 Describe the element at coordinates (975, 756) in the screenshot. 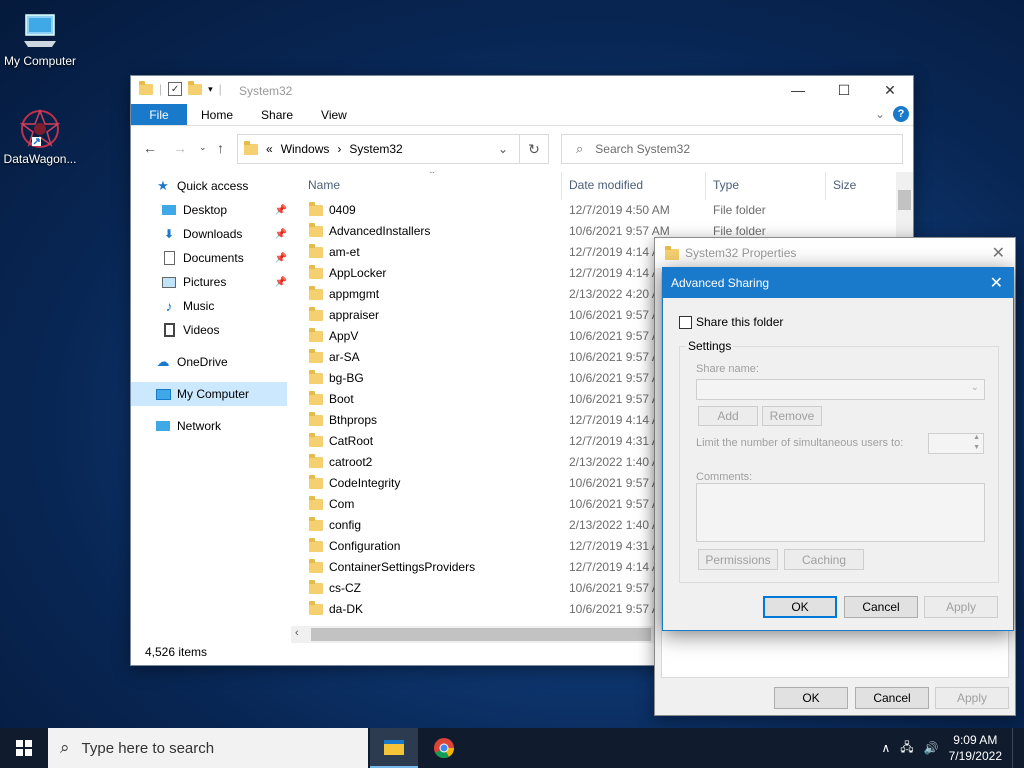

I see `clock-date: 7/19/2022` at that location.